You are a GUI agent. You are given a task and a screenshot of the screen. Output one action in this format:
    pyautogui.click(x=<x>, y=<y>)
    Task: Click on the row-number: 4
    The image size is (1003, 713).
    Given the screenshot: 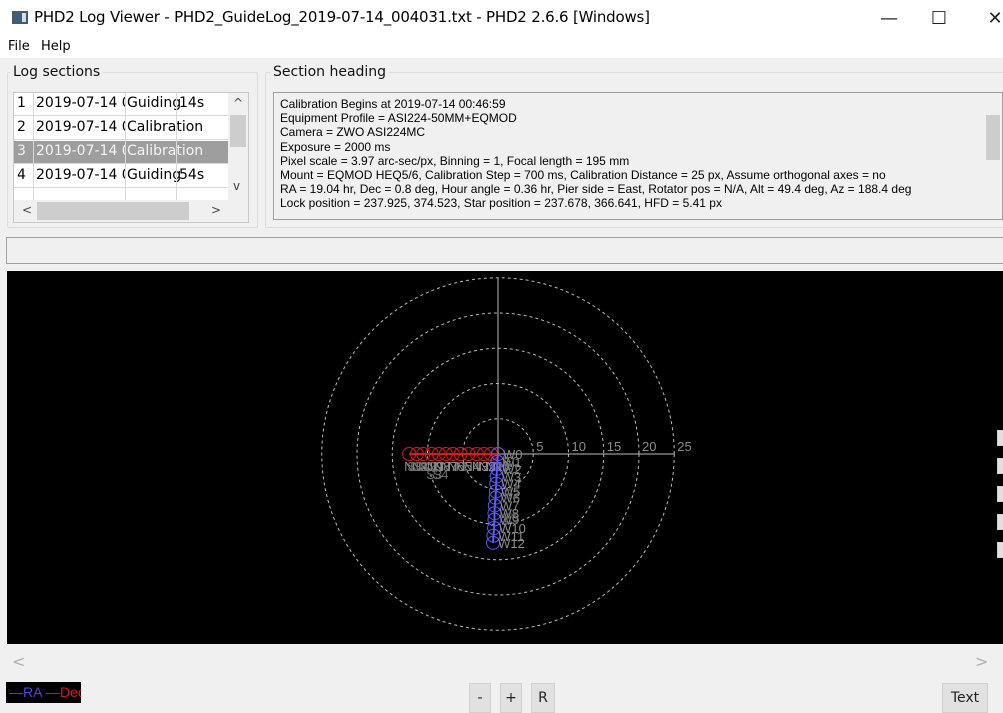 What is the action you would take?
    pyautogui.click(x=21, y=175)
    